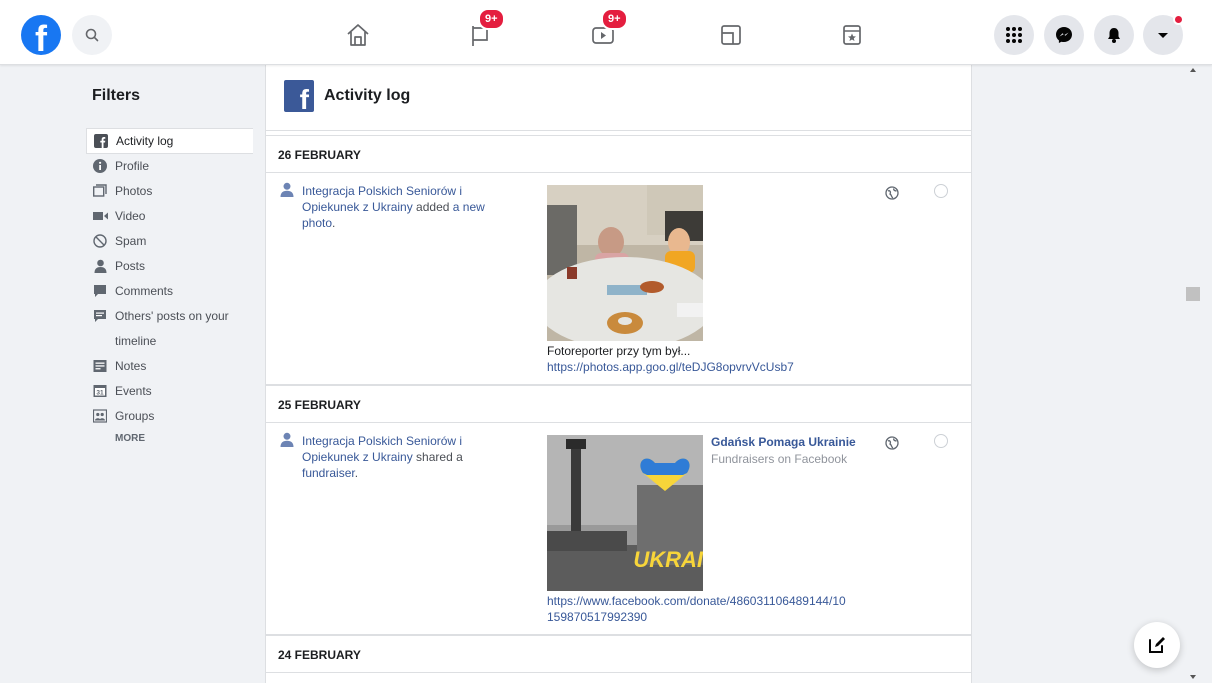 The width and height of the screenshot is (1212, 683). Describe the element at coordinates (135, 416) in the screenshot. I see `filter-label: Groups` at that location.